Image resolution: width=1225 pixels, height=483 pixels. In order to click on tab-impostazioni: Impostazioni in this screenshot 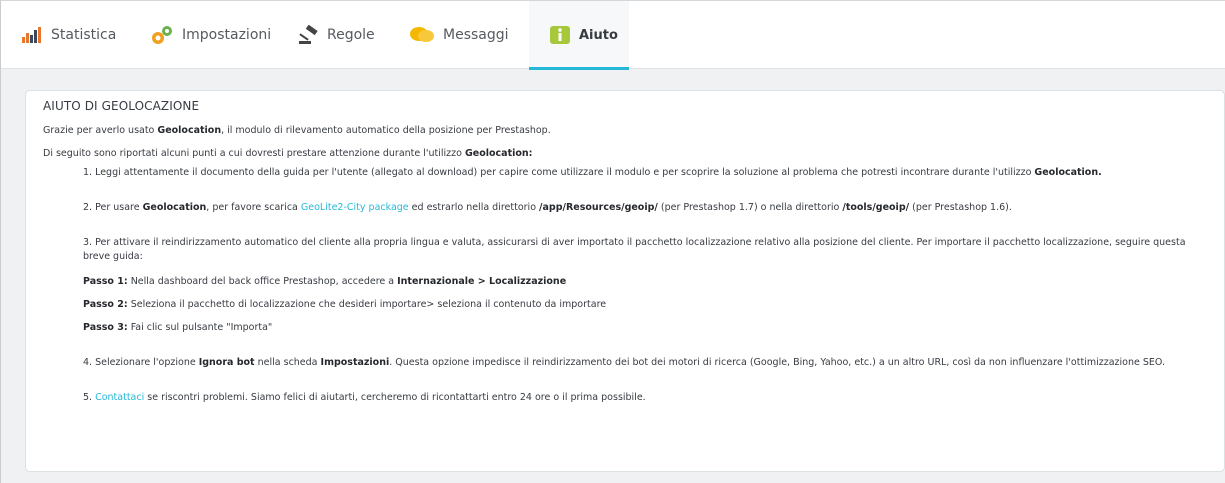, I will do `click(210, 35)`.